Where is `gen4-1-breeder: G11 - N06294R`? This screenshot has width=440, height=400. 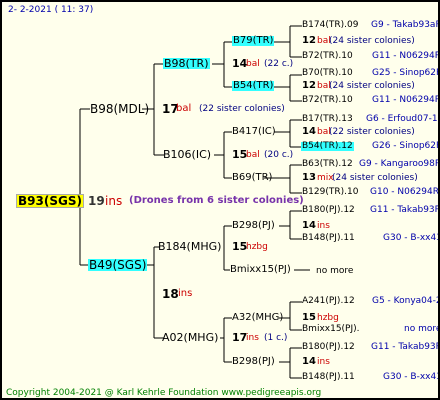 gen4-1-breeder: G11 - N06294R is located at coordinates (406, 56).